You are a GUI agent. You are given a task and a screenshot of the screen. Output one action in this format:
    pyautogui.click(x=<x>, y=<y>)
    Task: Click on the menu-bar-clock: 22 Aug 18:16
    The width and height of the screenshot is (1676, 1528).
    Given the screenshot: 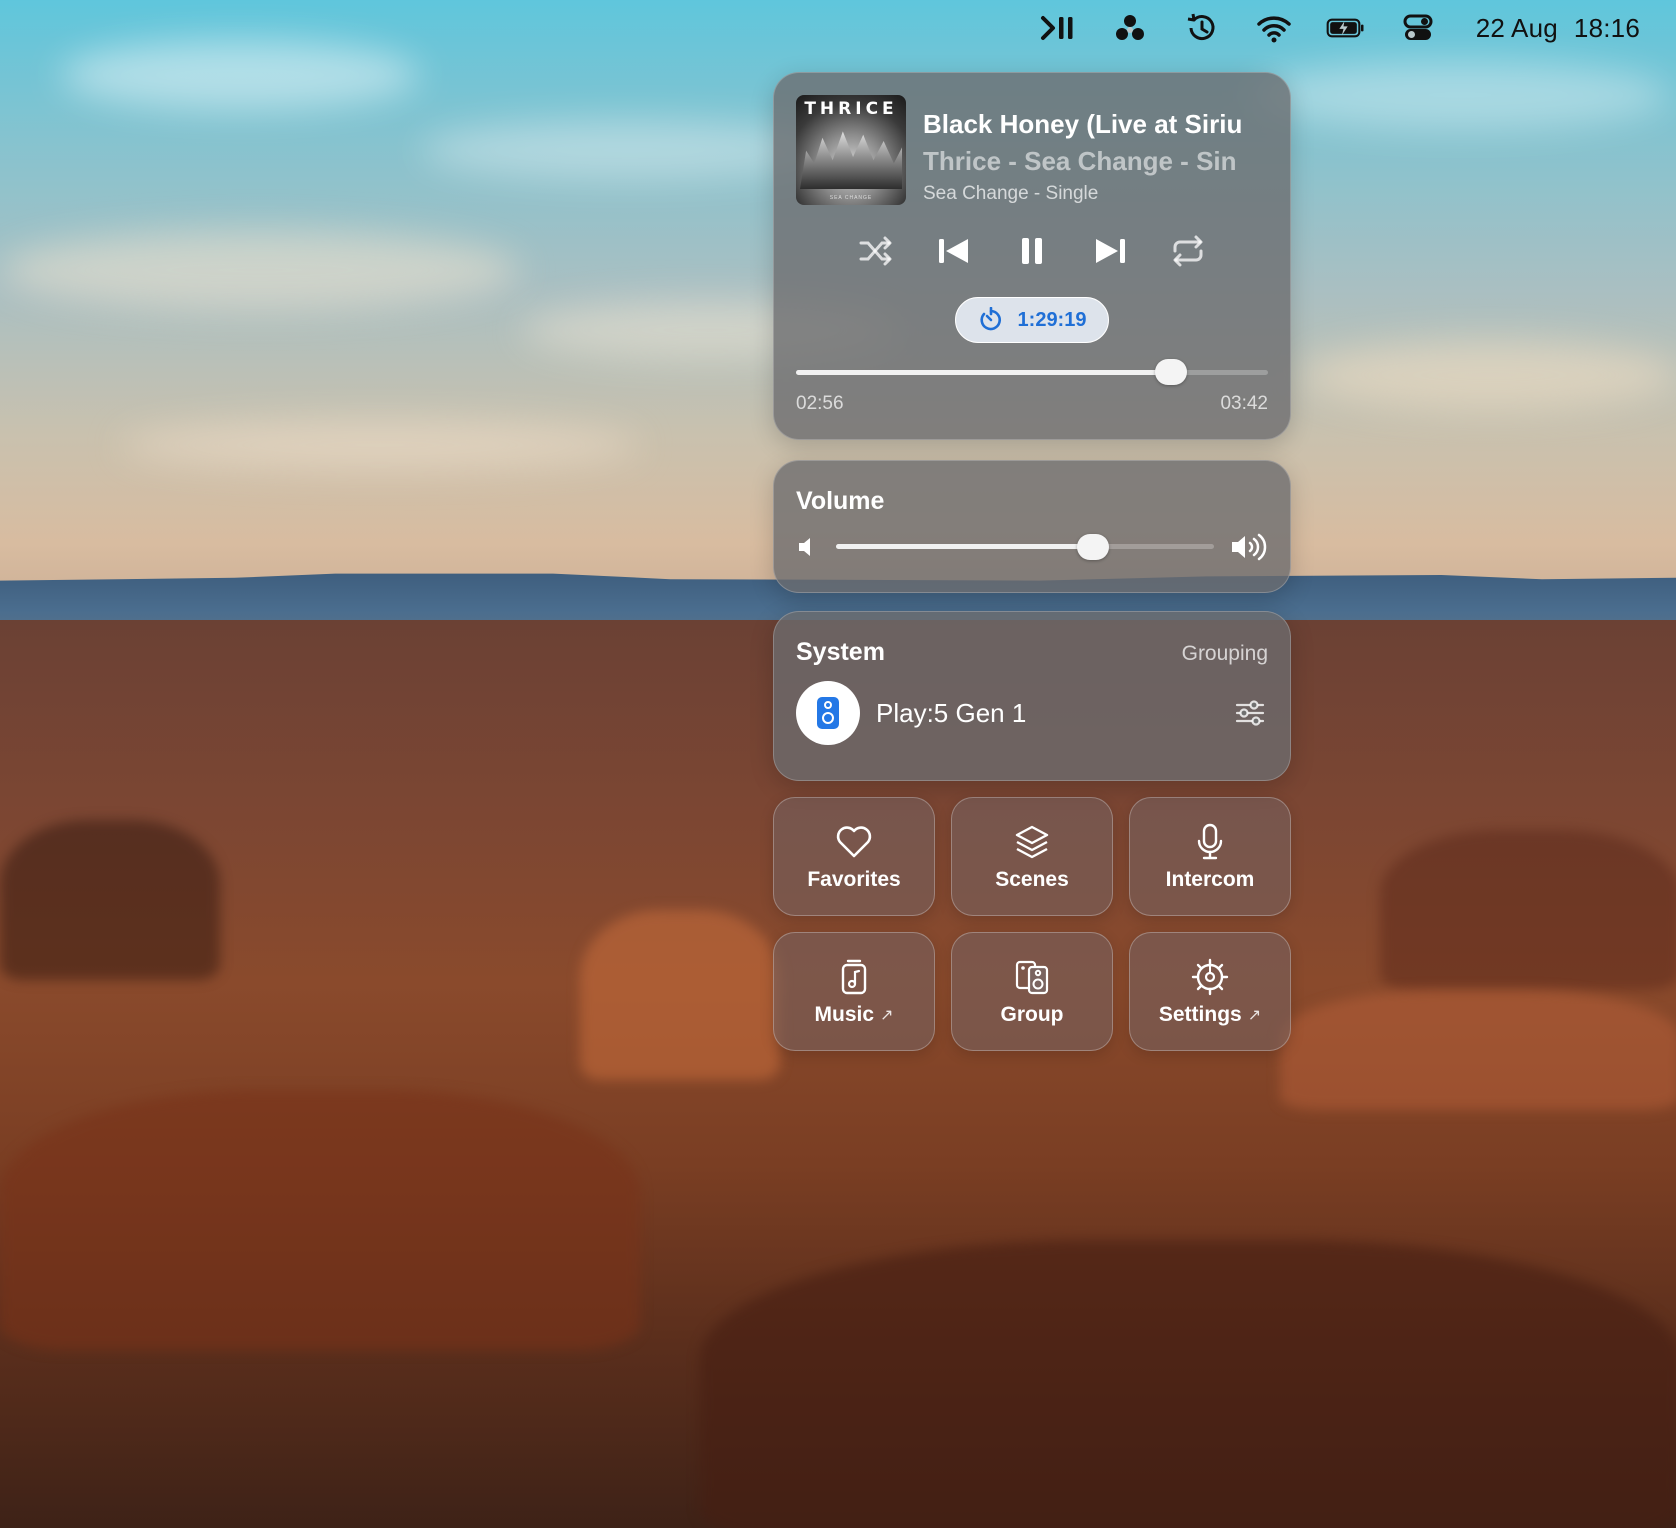 What is the action you would take?
    pyautogui.click(x=1558, y=28)
    